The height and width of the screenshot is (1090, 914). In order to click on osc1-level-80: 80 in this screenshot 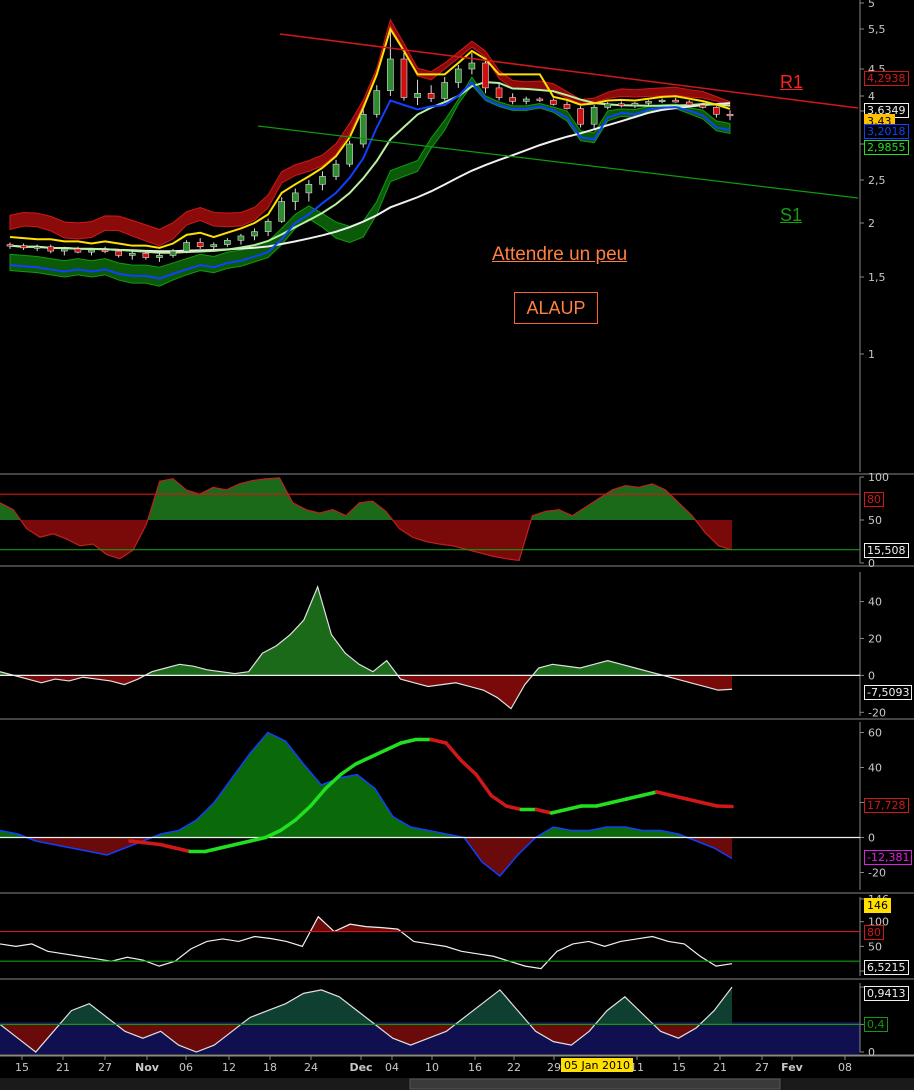, I will do `click(874, 499)`.